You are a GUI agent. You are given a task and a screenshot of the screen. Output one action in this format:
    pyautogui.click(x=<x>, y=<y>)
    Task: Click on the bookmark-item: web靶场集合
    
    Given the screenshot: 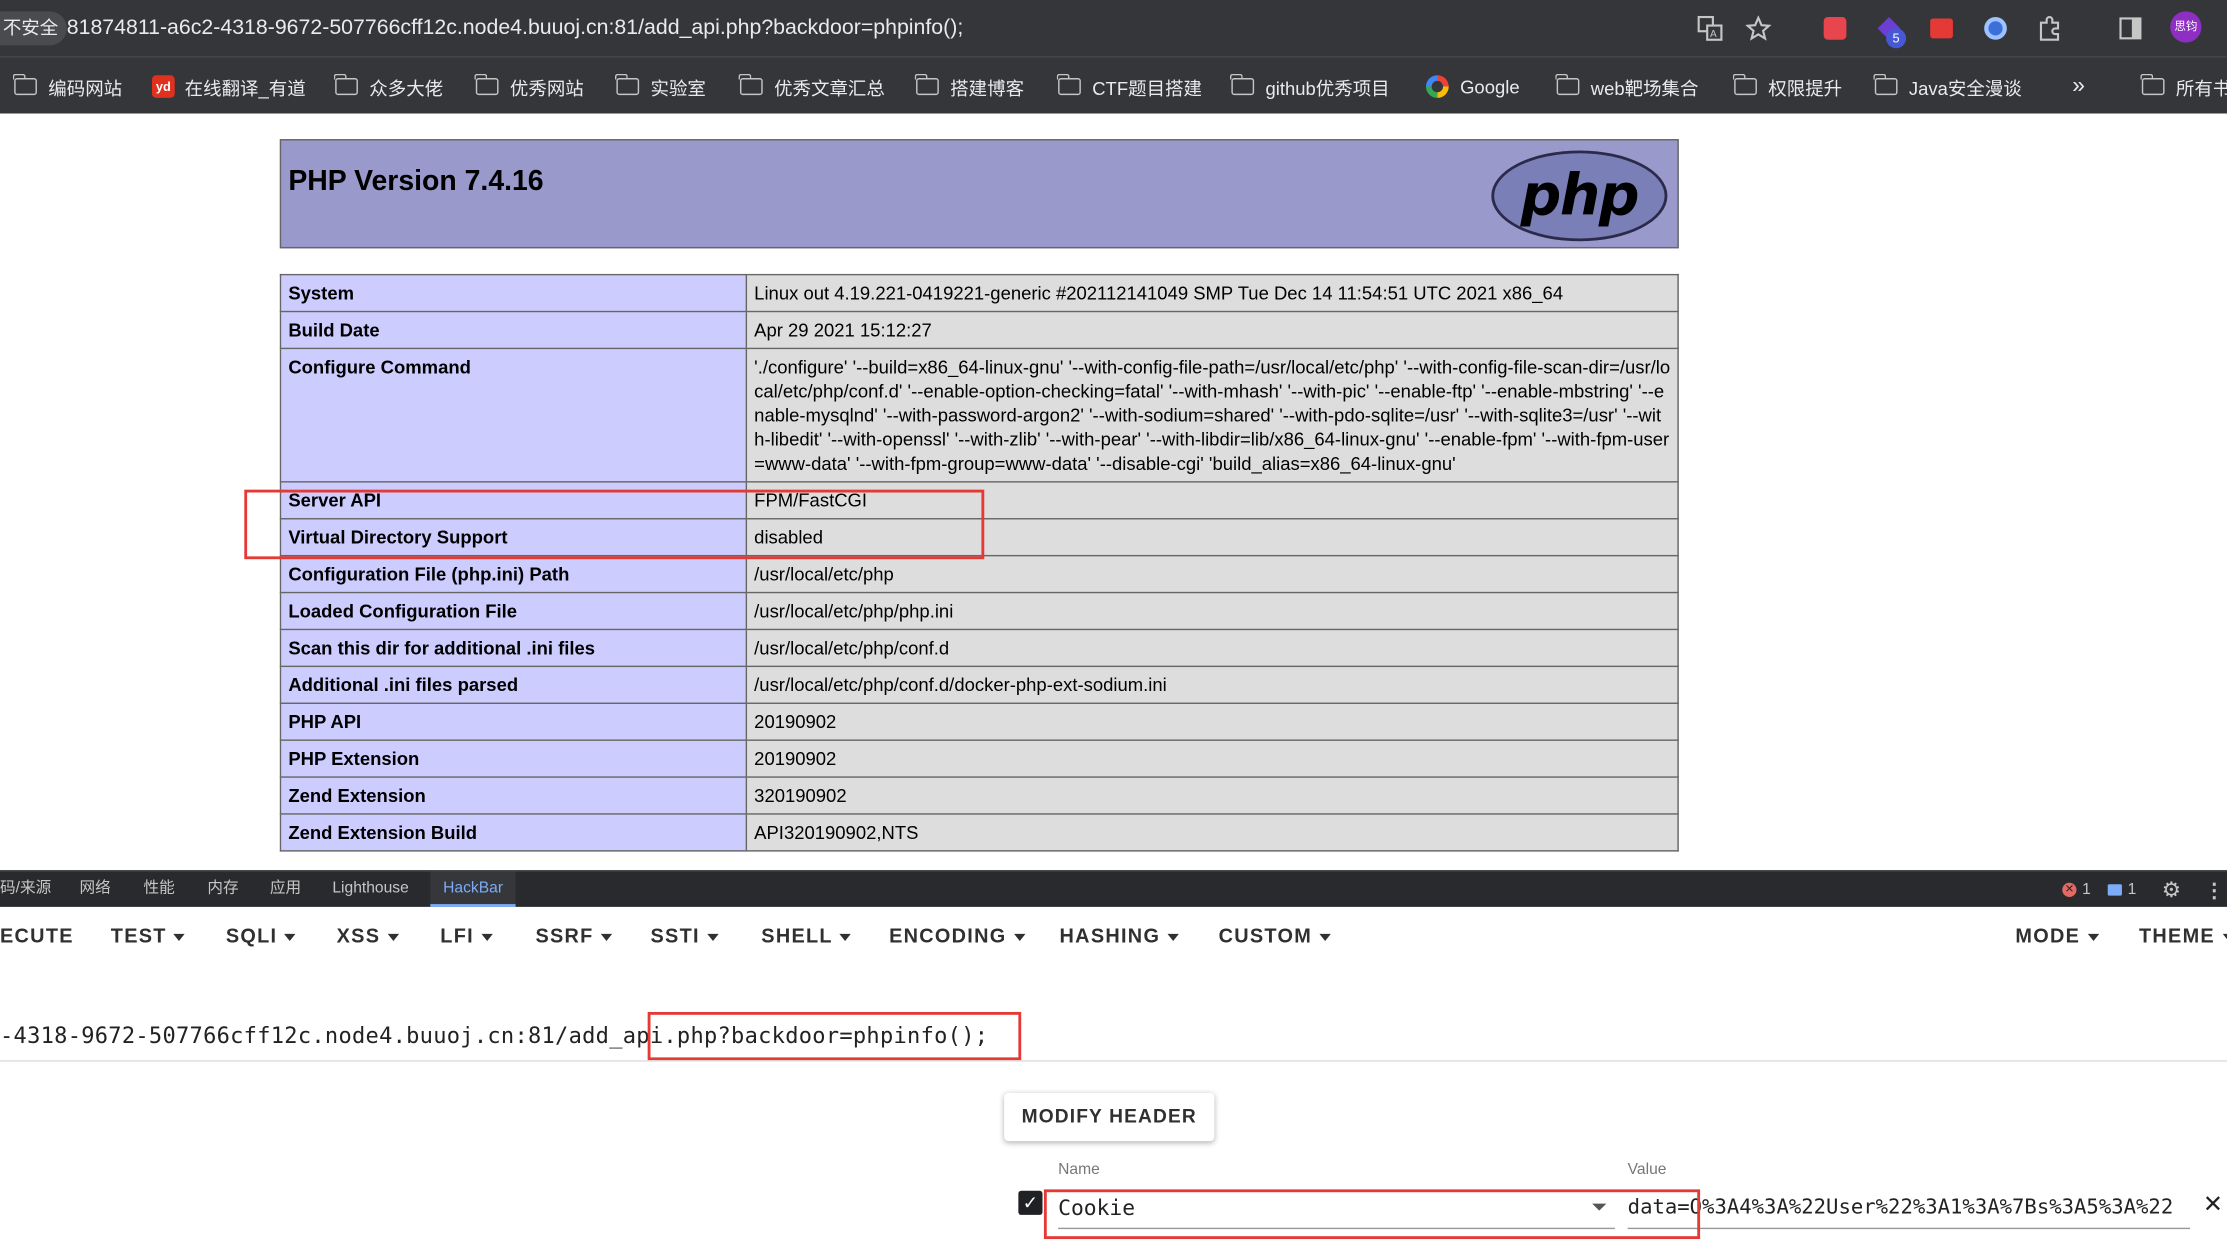 What is the action you would take?
    pyautogui.click(x=1626, y=86)
    